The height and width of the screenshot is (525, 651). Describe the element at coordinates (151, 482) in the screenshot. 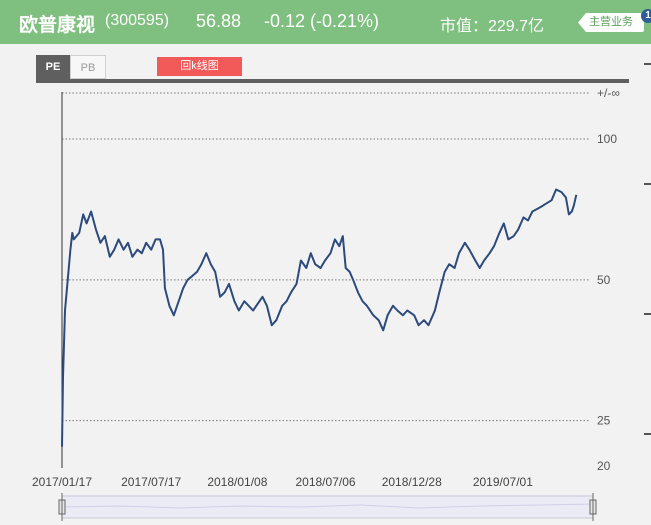

I see `x-tick-label: 2017/07/17` at that location.